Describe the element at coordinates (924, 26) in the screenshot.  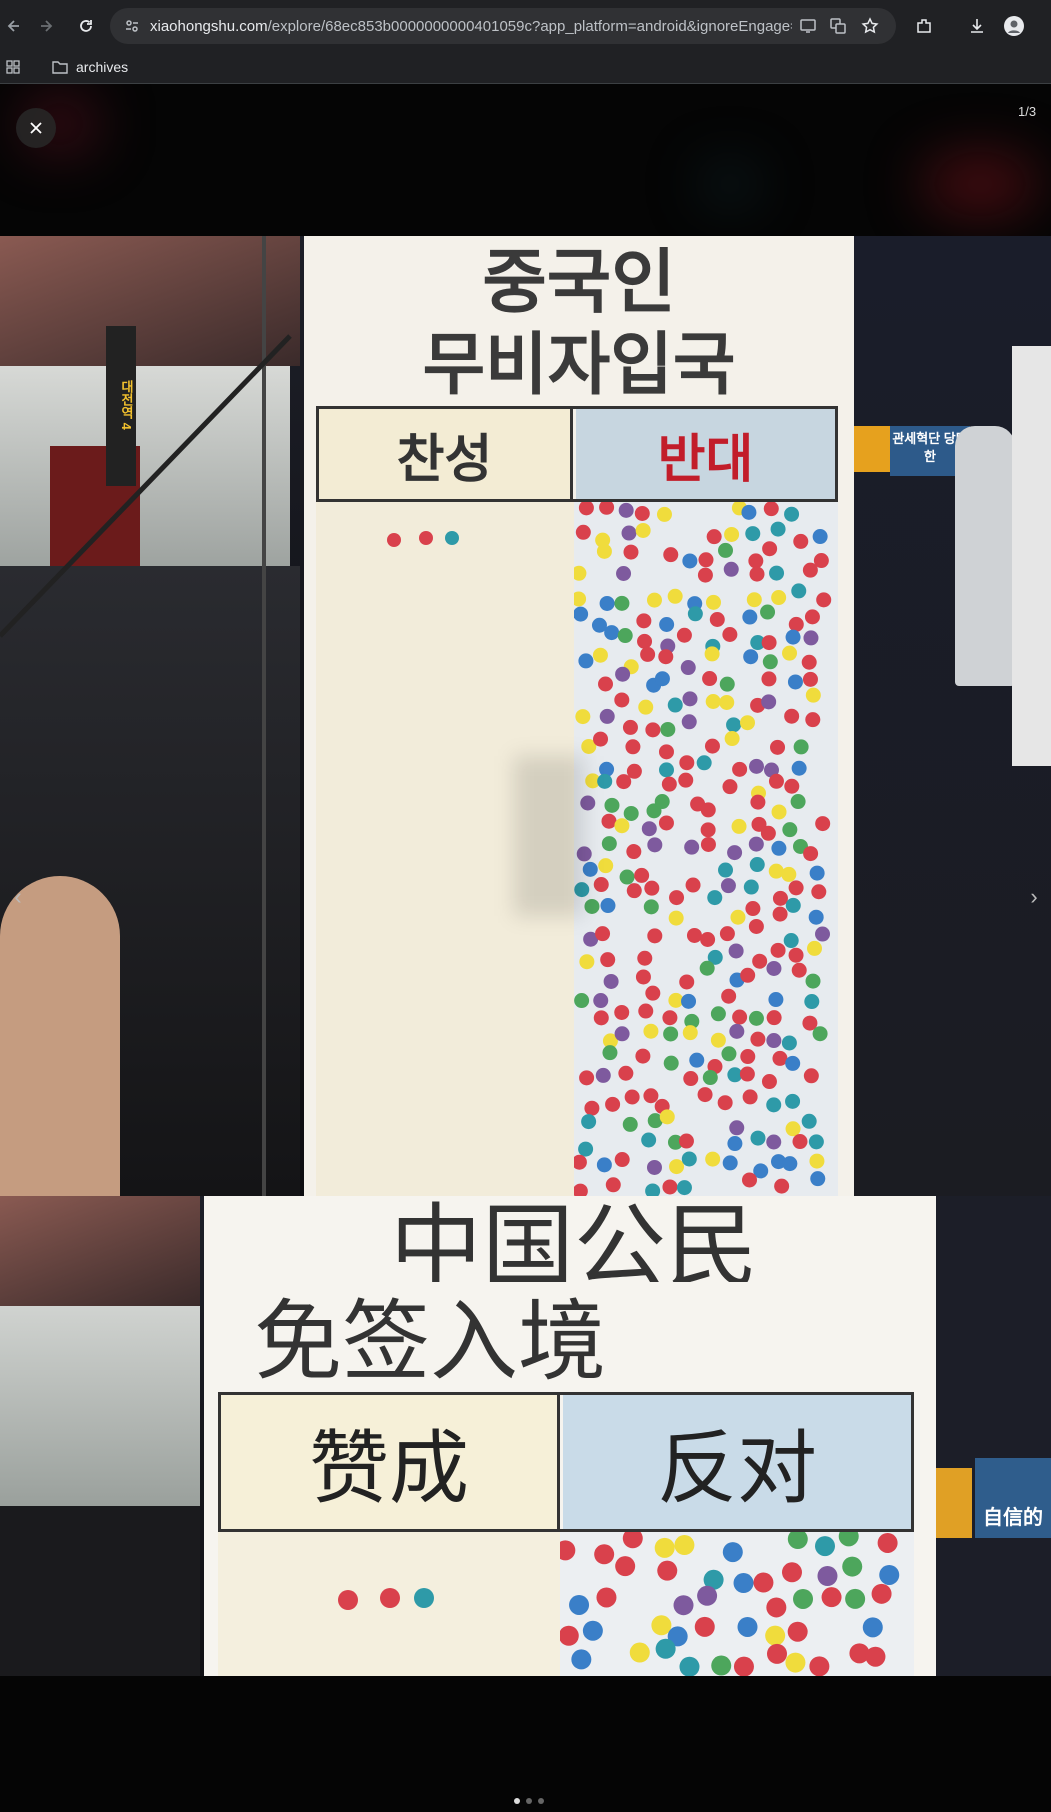
I see `extensions-icon` at that location.